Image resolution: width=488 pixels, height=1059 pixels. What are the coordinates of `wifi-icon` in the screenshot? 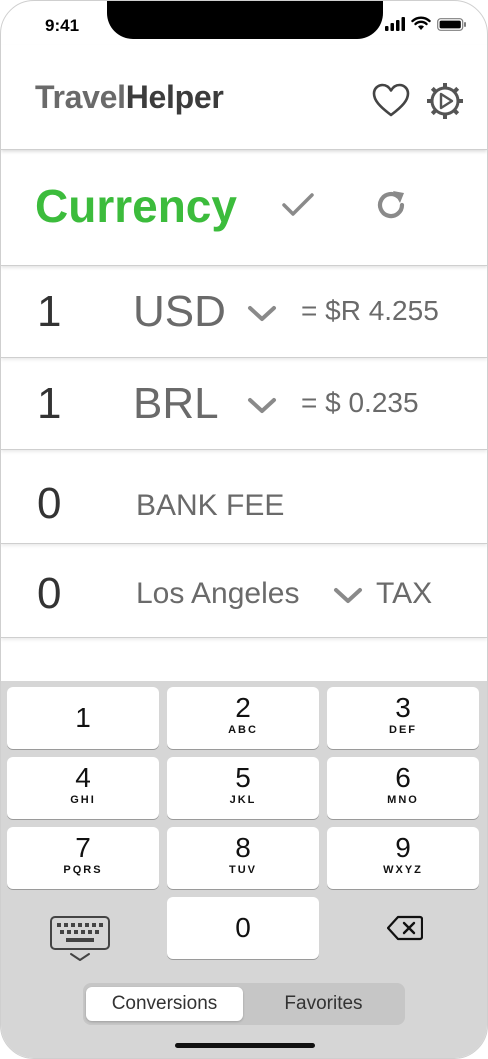 It's located at (421, 23).